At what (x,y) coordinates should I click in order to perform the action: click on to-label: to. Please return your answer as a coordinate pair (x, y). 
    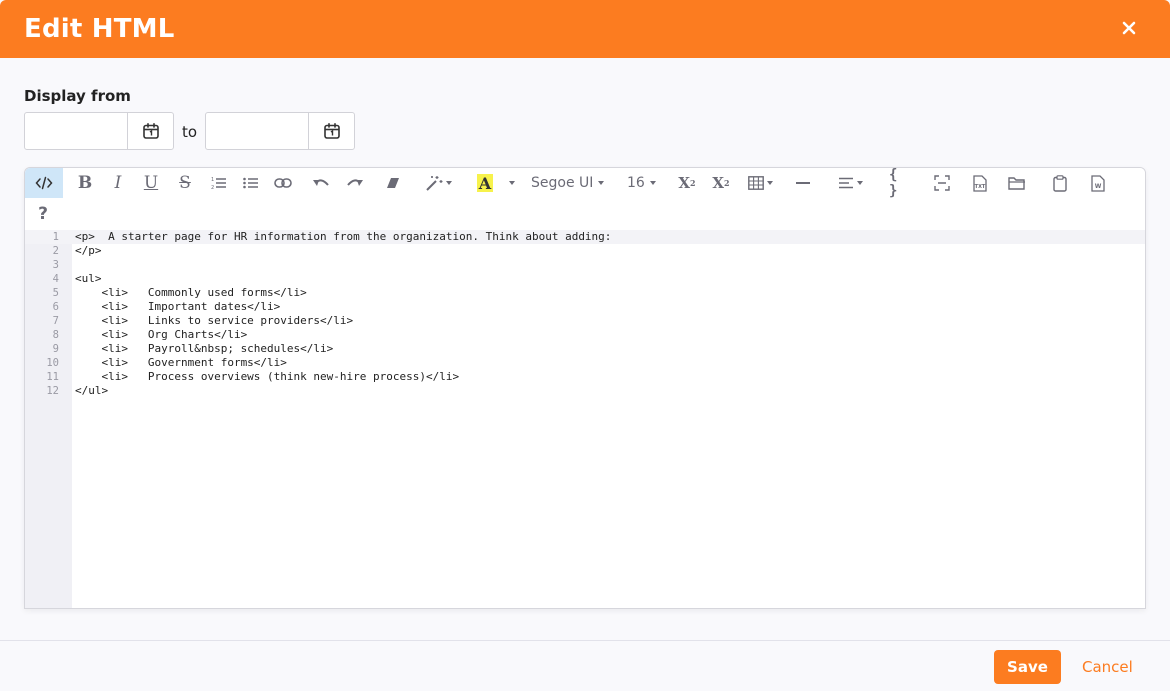
    Looking at the image, I should click on (190, 132).